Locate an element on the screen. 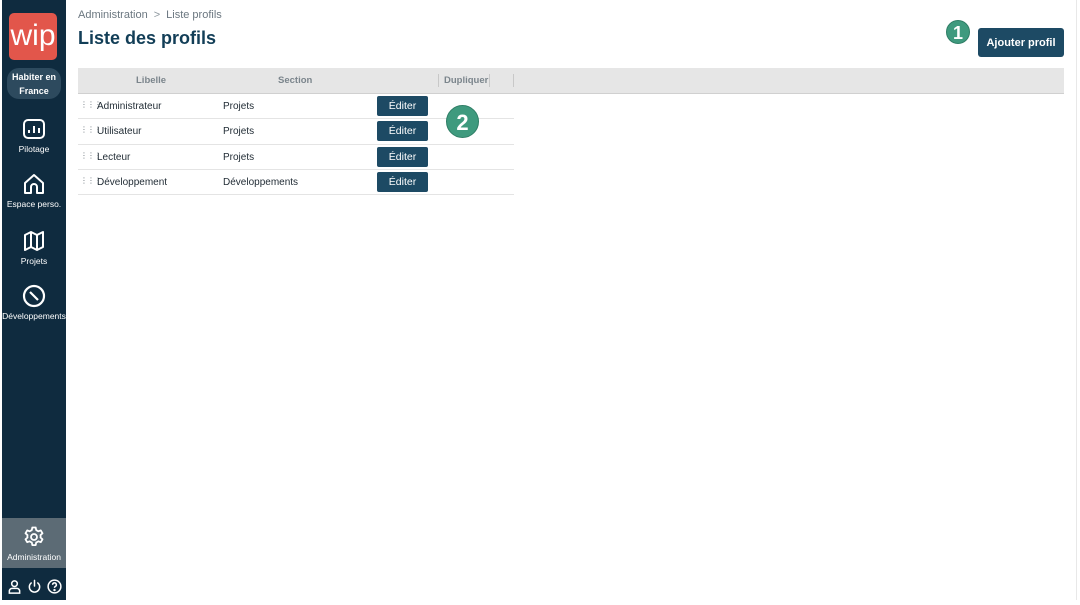  organization-name-line-2: France is located at coordinates (34, 91).